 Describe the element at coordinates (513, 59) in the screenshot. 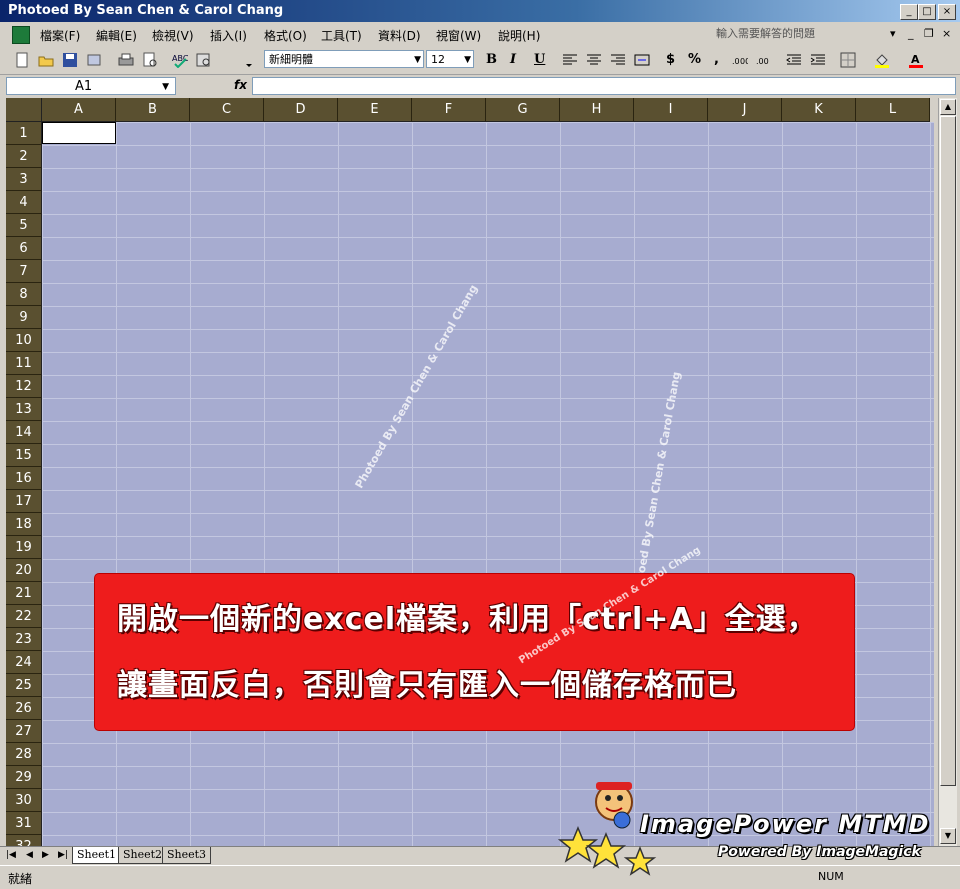

I see `italic-button: I` at that location.